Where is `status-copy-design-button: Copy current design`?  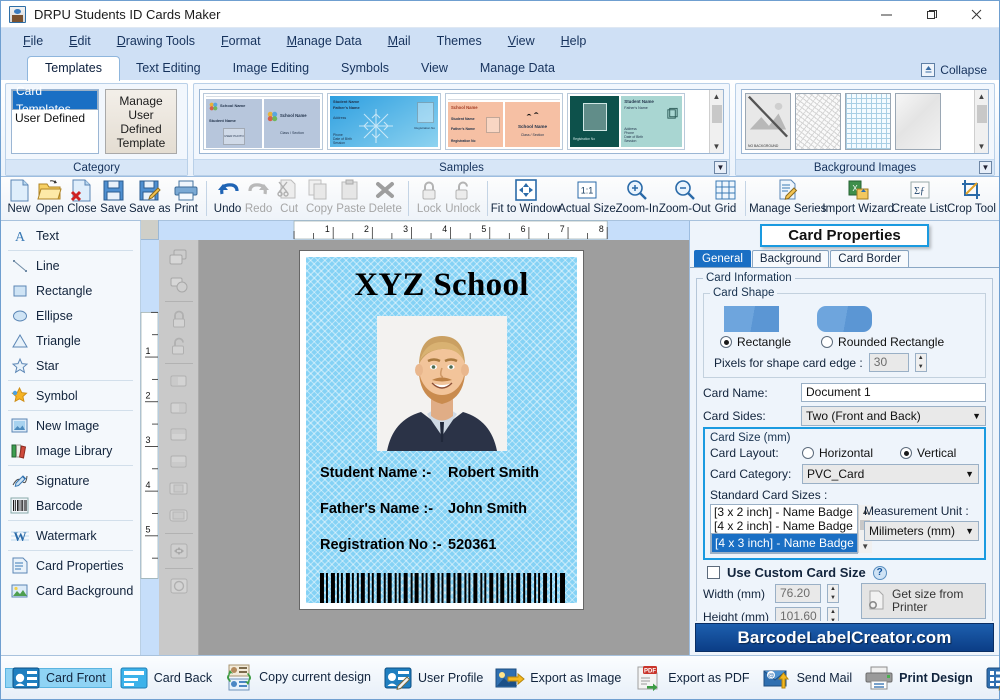 status-copy-design-button: Copy current design is located at coordinates (297, 678).